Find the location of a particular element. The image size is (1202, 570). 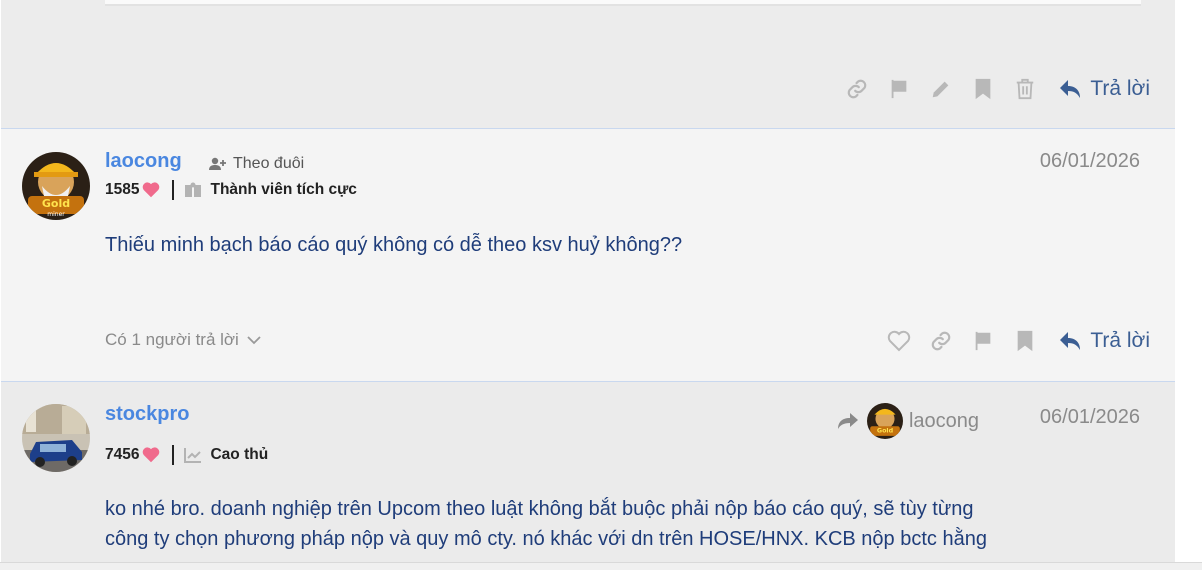

avatar is located at coordinates (56, 438).